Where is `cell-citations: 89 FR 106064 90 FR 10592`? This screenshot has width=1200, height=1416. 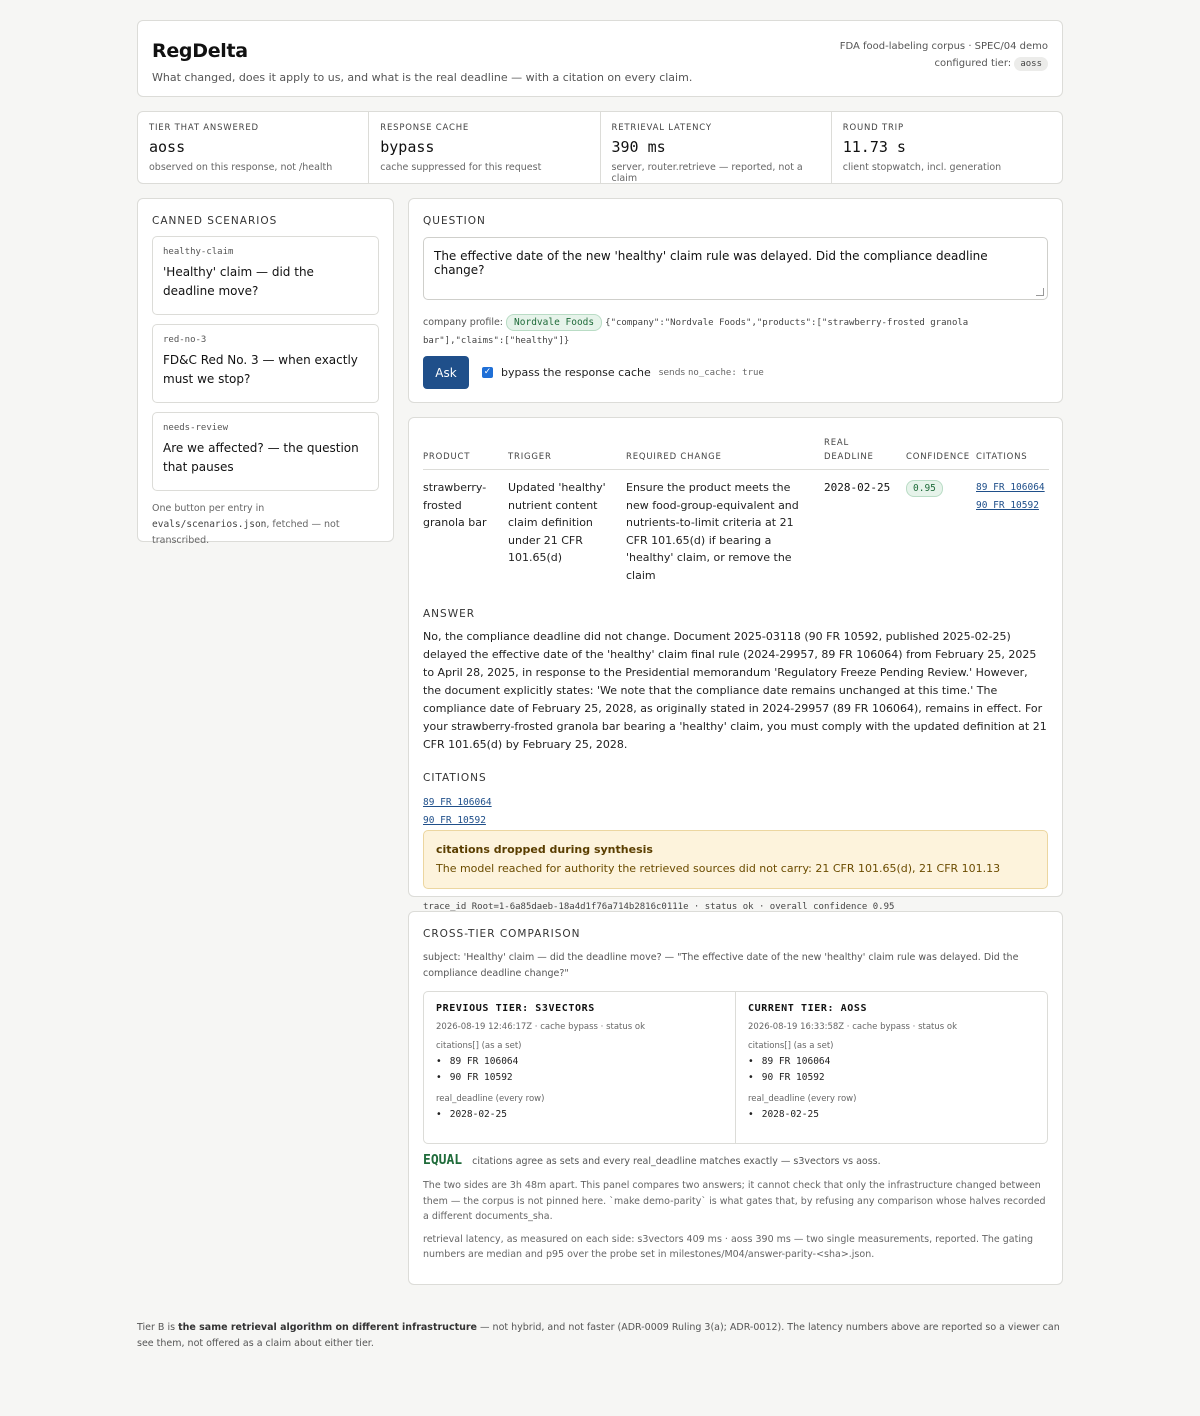 cell-citations: 89 FR 106064 90 FR 10592 is located at coordinates (1012, 527).